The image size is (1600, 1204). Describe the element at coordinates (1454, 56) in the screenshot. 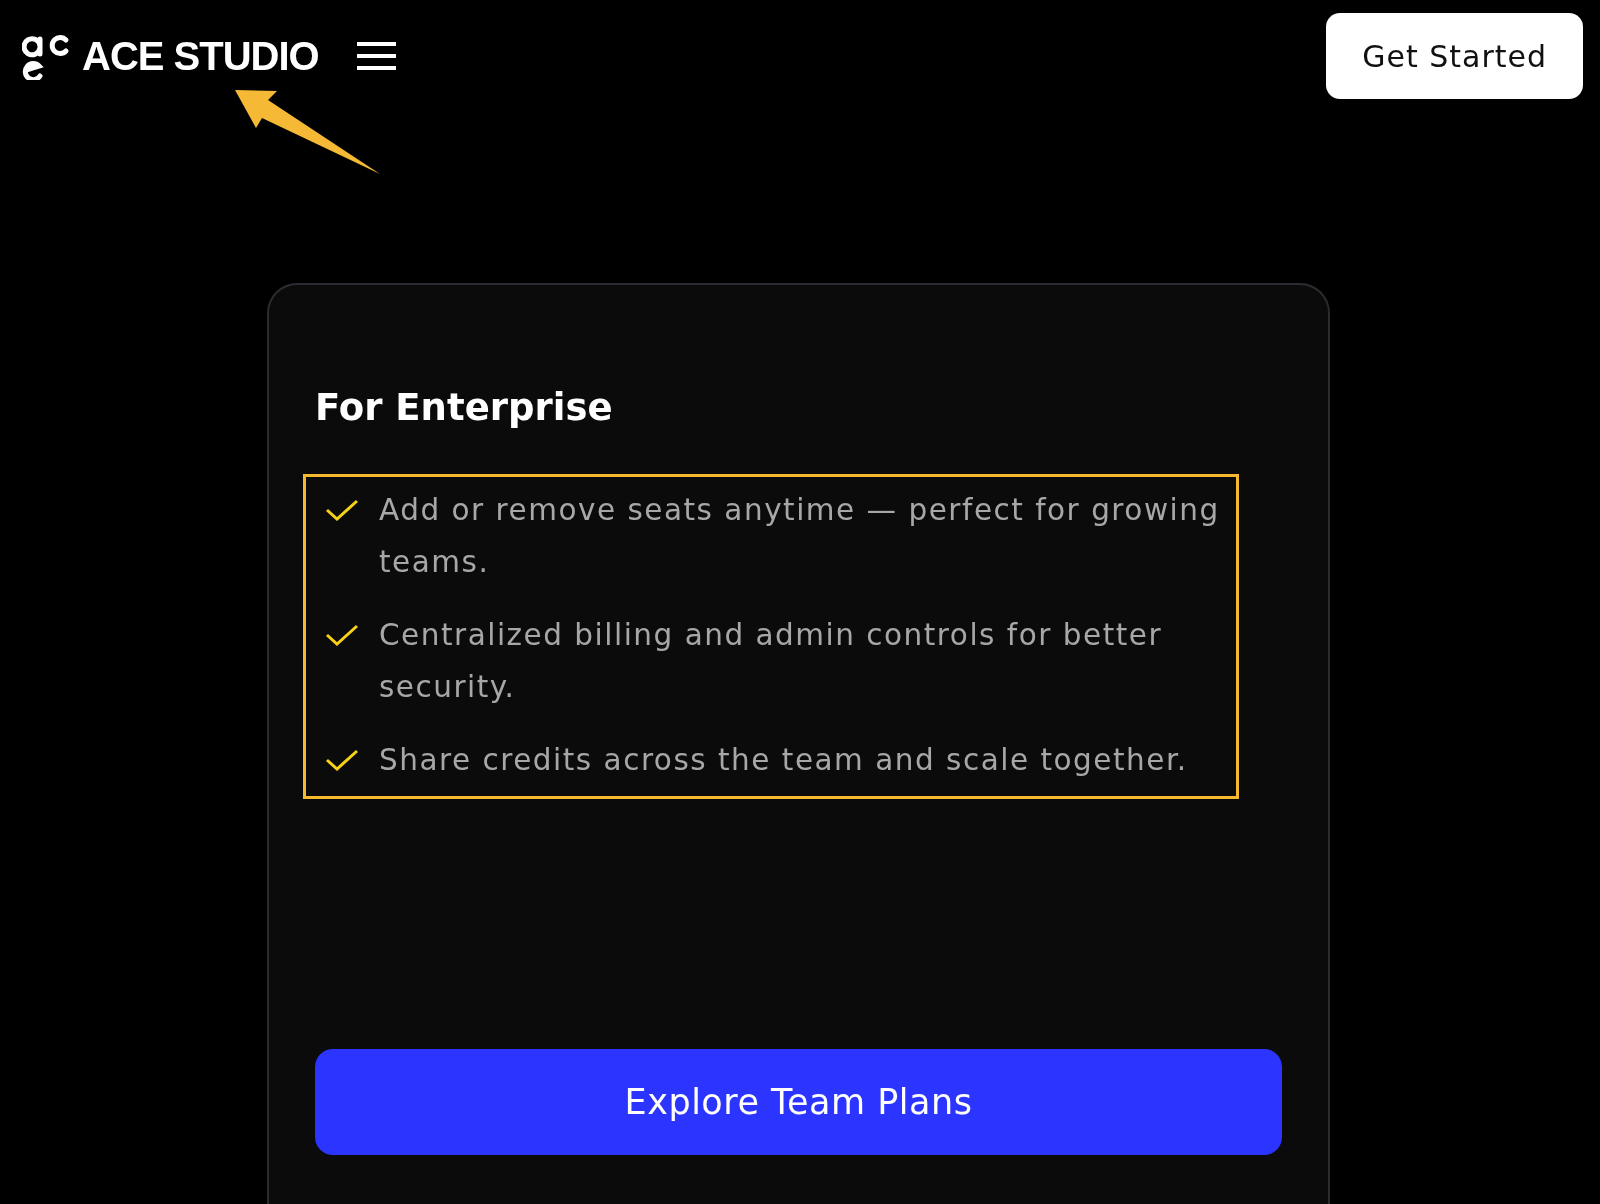

I see `get-started-button: Get Started` at that location.